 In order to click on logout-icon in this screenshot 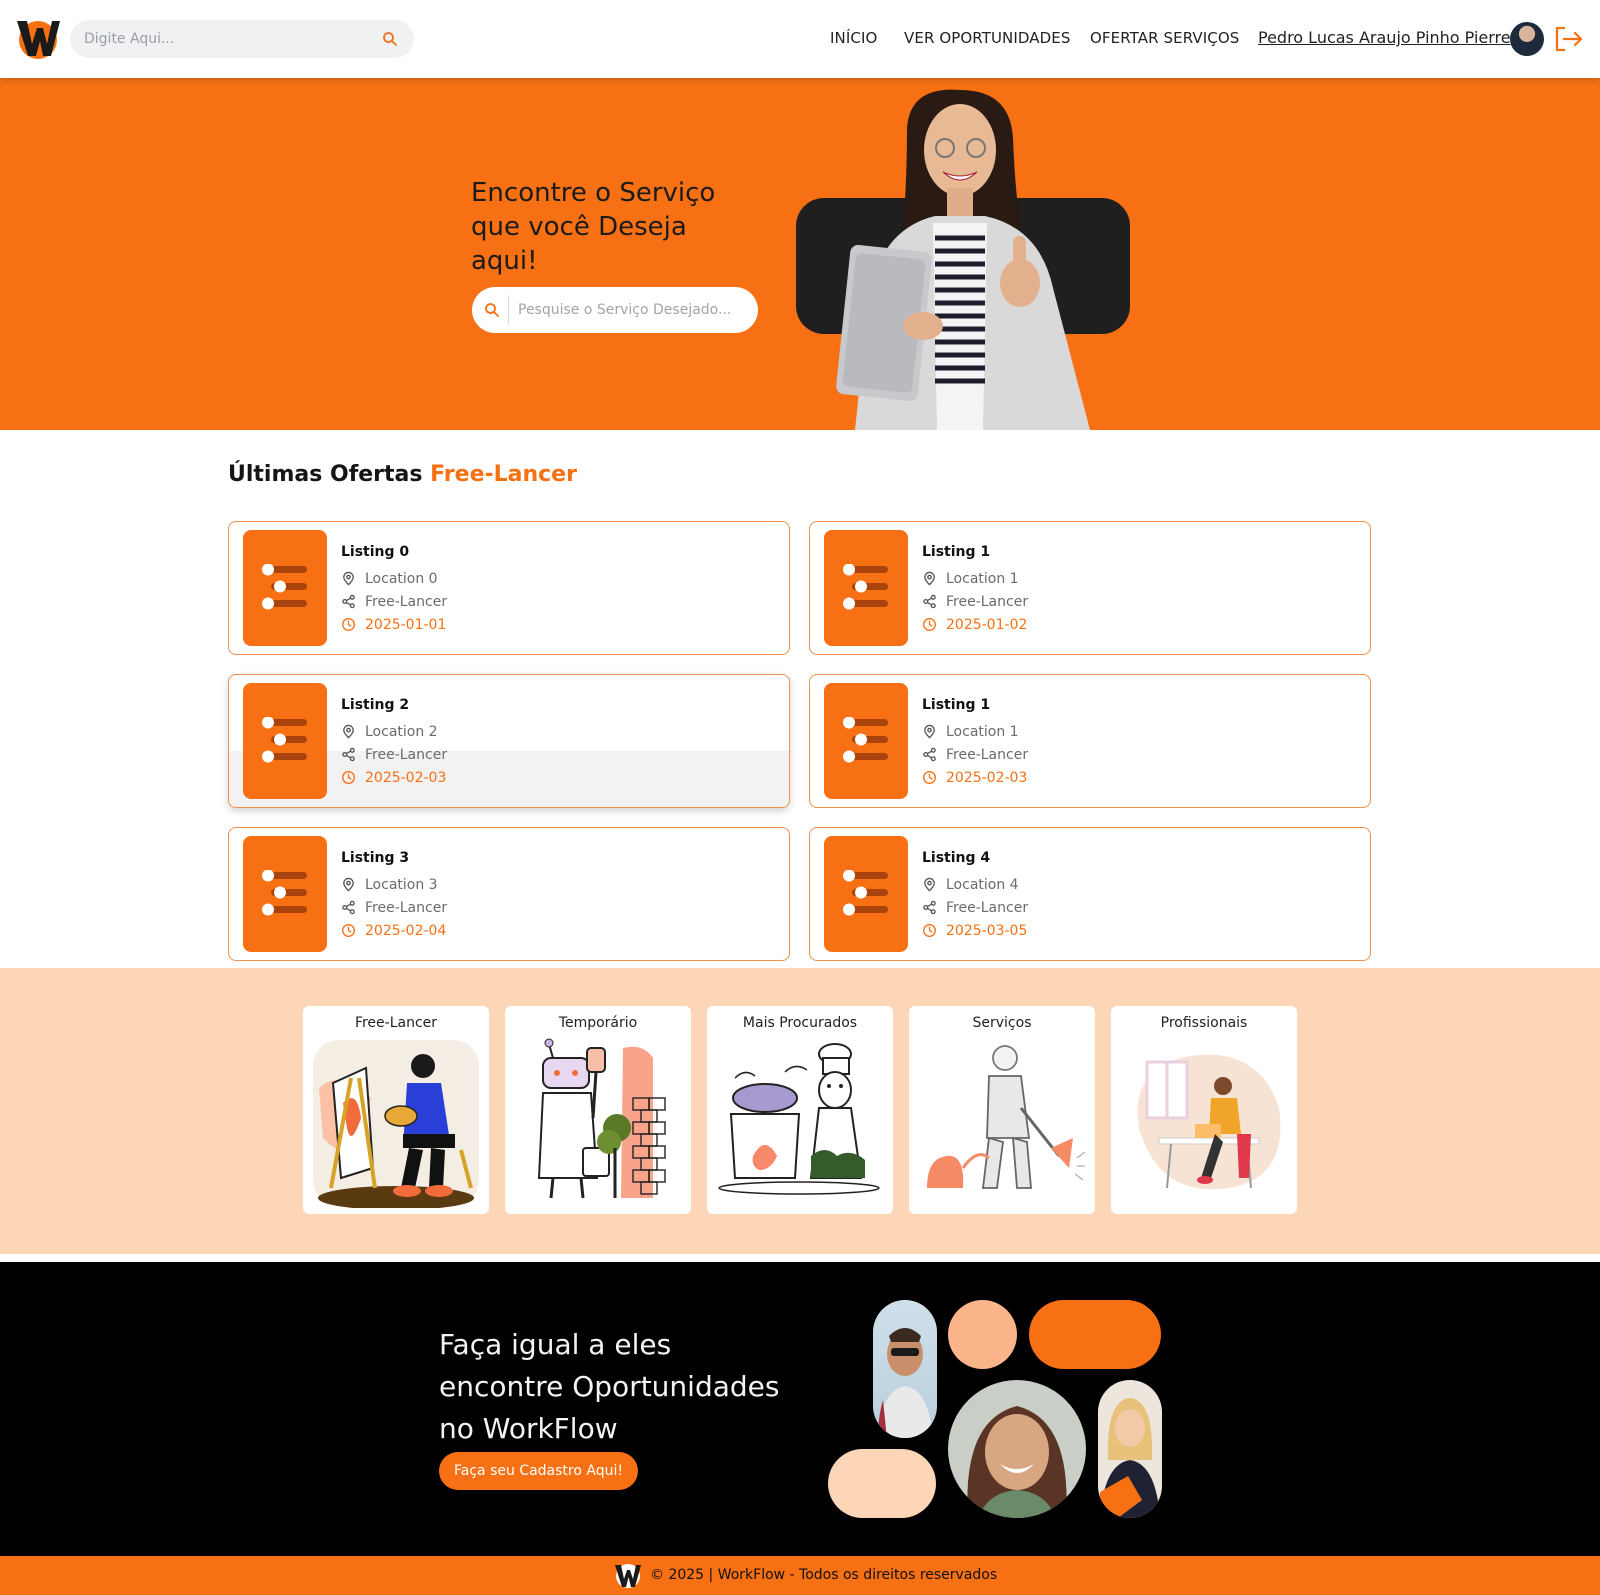, I will do `click(1569, 39)`.